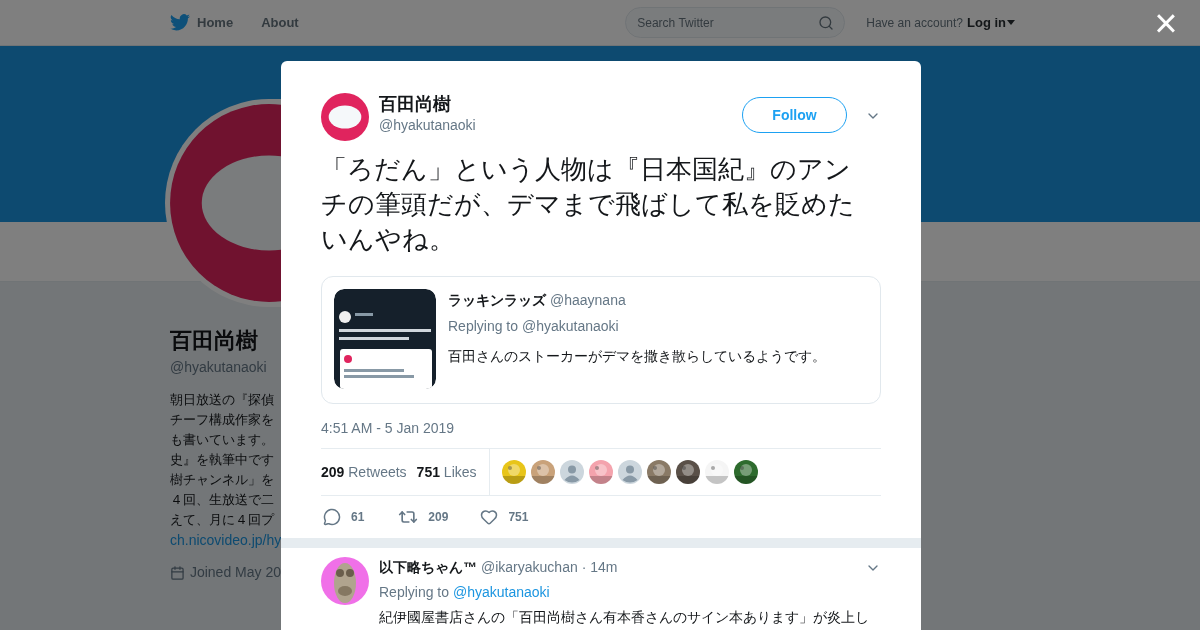 The height and width of the screenshot is (630, 1200). What do you see at coordinates (826, 22) in the screenshot?
I see `search-icon` at bounding box center [826, 22].